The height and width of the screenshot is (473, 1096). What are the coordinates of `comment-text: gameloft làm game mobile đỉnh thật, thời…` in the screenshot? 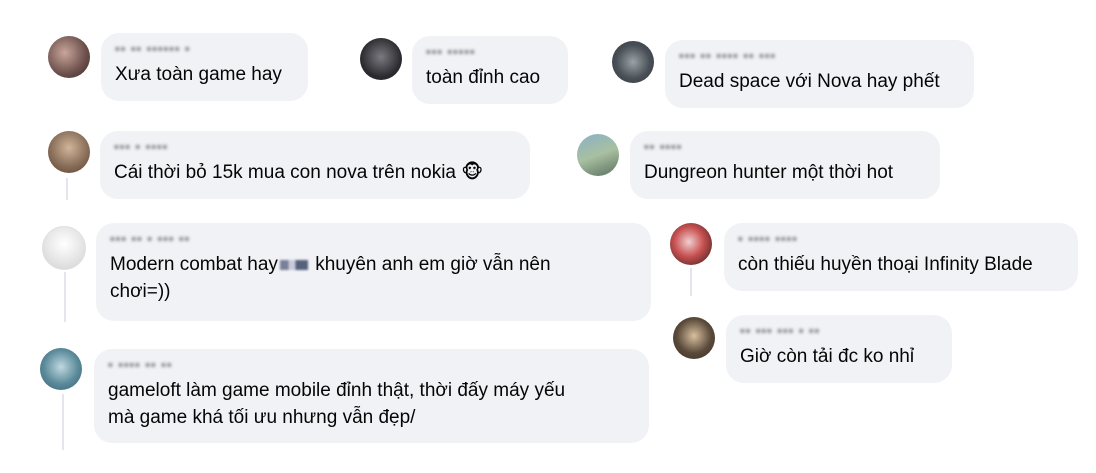 It's located at (337, 404).